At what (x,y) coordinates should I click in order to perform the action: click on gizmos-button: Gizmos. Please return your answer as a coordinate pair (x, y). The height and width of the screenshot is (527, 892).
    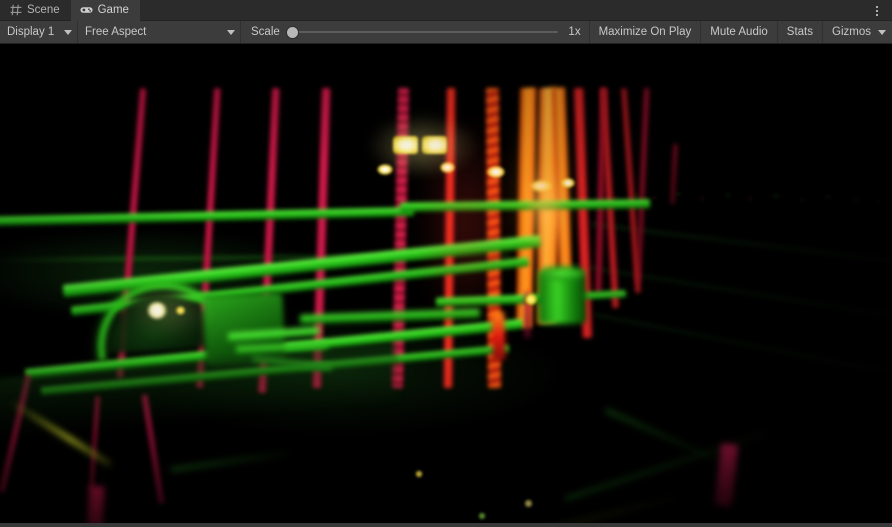
    Looking at the image, I should click on (857, 32).